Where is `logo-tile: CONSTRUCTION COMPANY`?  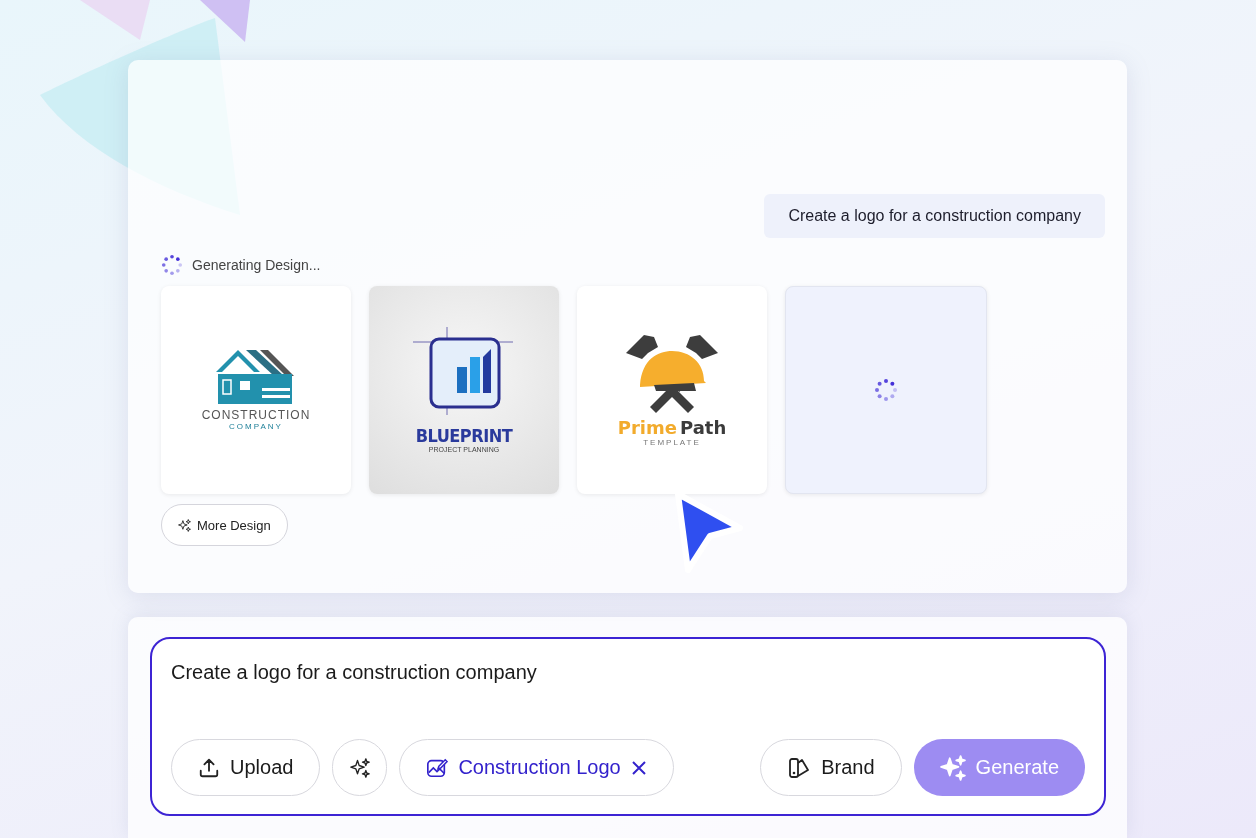
logo-tile: CONSTRUCTION COMPANY is located at coordinates (256, 390).